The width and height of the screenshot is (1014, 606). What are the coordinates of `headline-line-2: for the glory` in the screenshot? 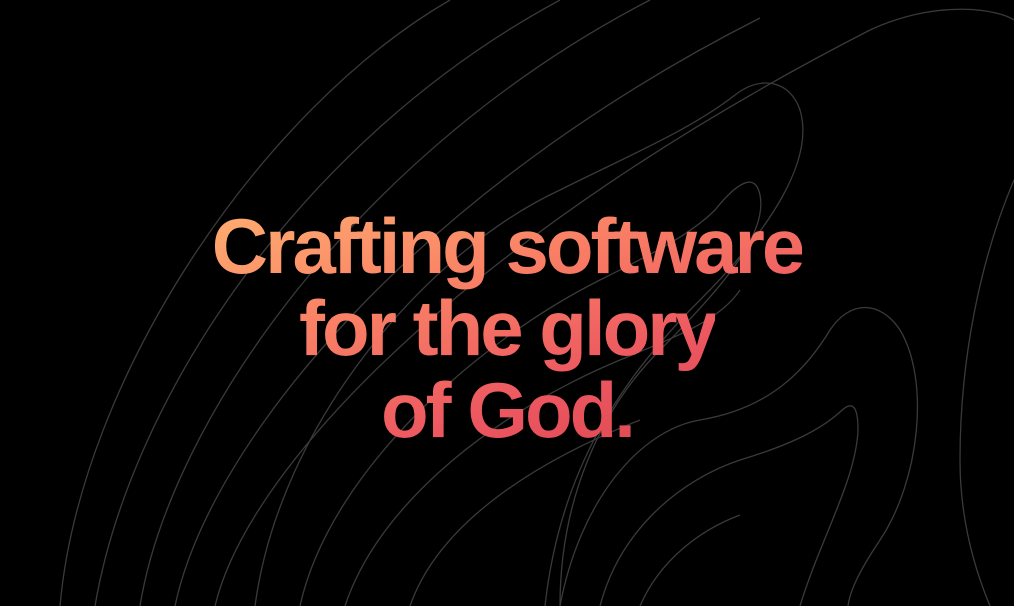 It's located at (508, 328).